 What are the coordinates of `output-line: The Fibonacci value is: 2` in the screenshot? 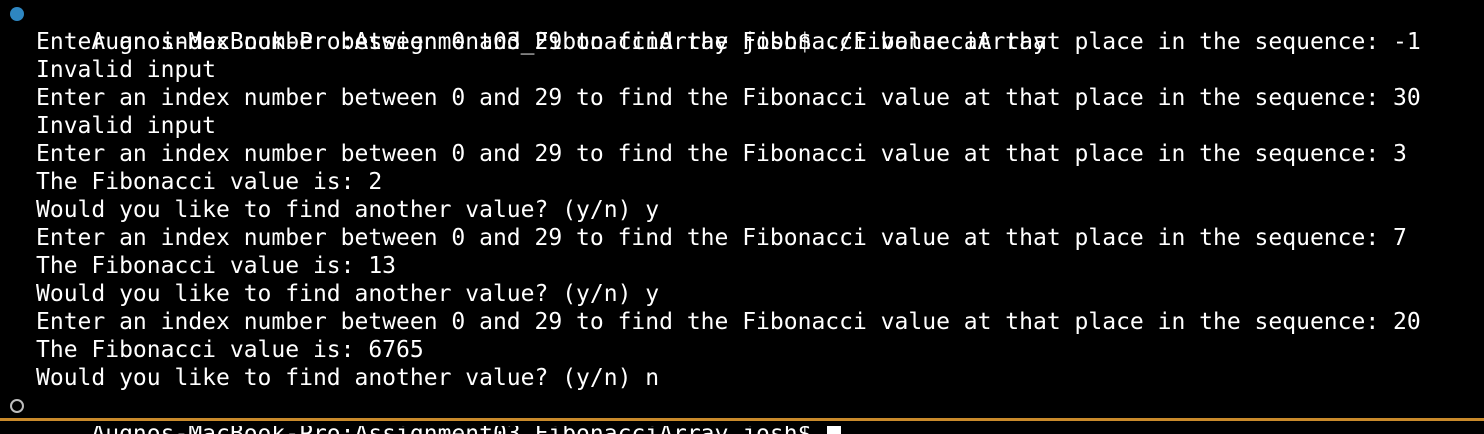 It's located at (209, 182).